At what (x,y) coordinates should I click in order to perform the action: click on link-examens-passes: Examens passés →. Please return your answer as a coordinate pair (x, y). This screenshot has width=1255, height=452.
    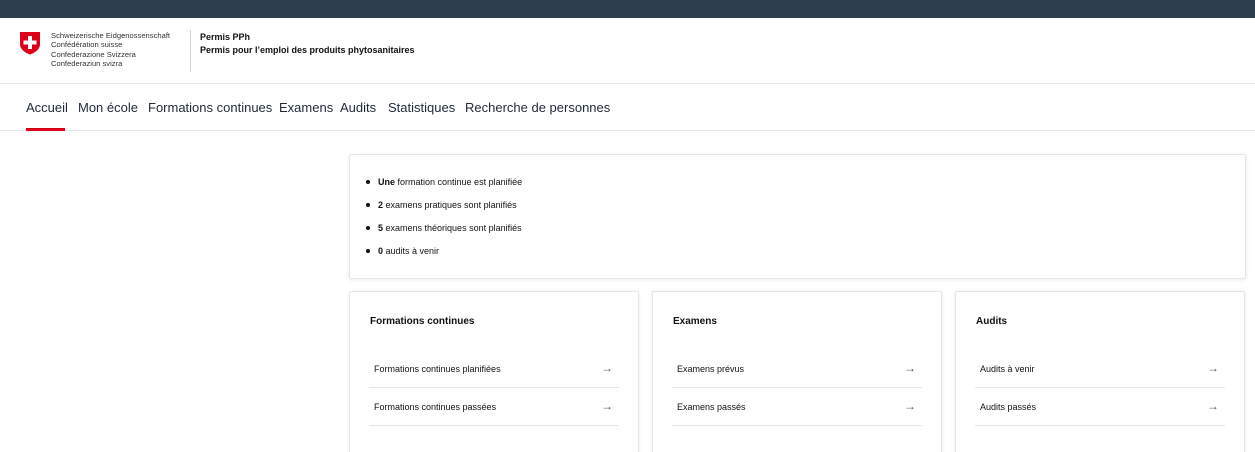
    Looking at the image, I should click on (797, 407).